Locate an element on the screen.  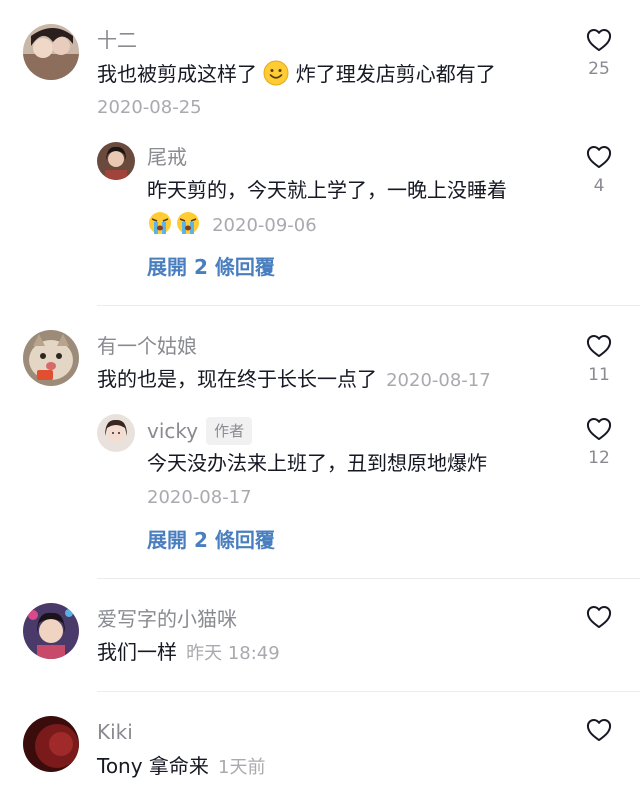
like-button: 11 is located at coordinates (599, 358).